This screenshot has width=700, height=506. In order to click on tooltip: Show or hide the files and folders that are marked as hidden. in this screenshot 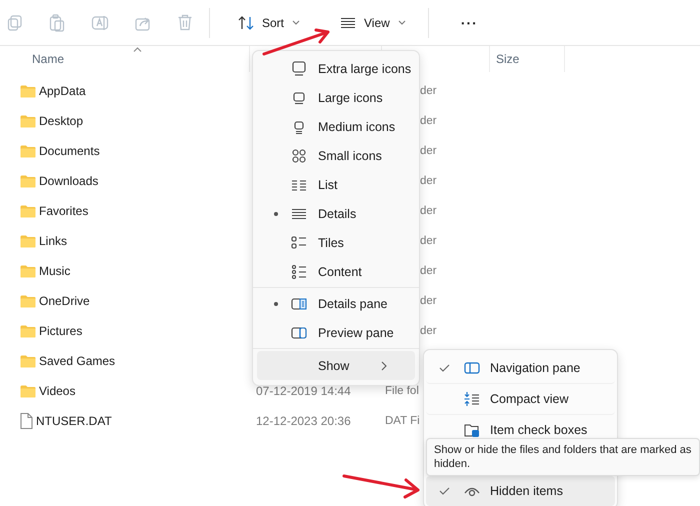, I will do `click(563, 457)`.